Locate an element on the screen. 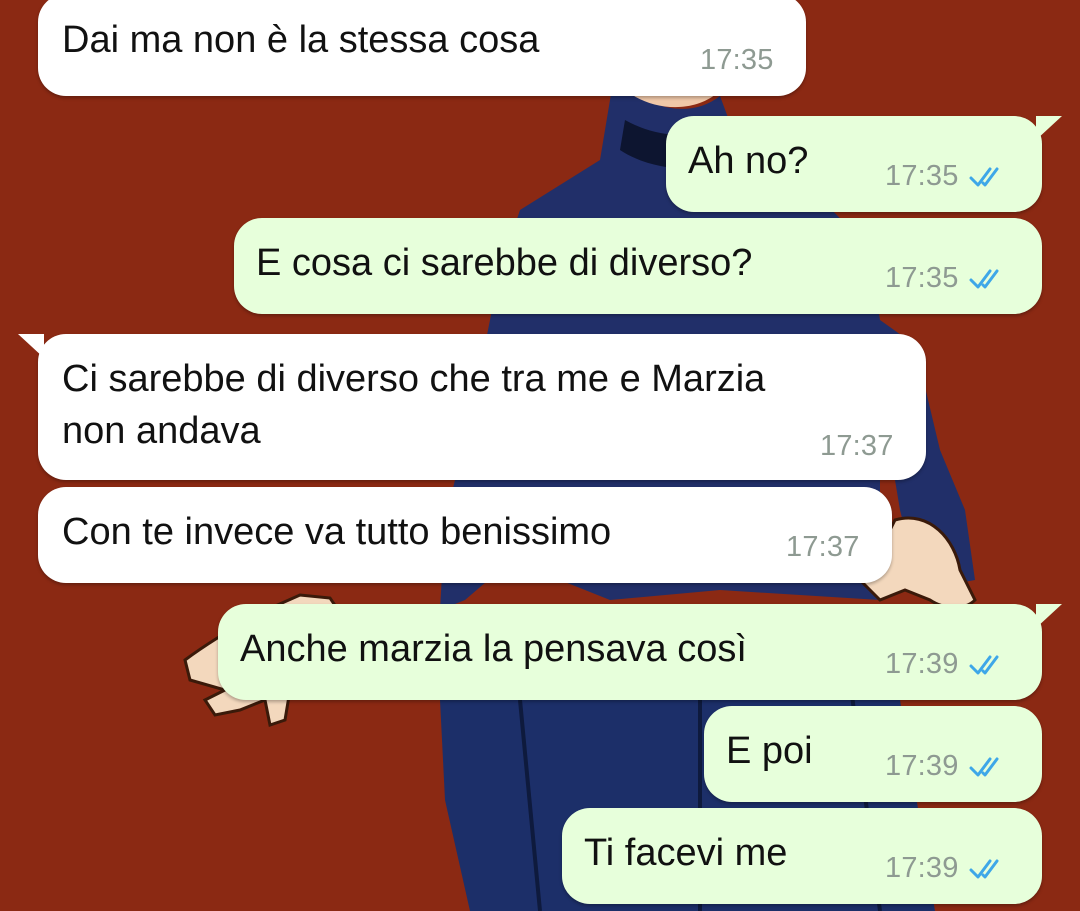  message-bubble-incoming: Dai ma non è la stessa cosa 17:35 is located at coordinates (422, 48).